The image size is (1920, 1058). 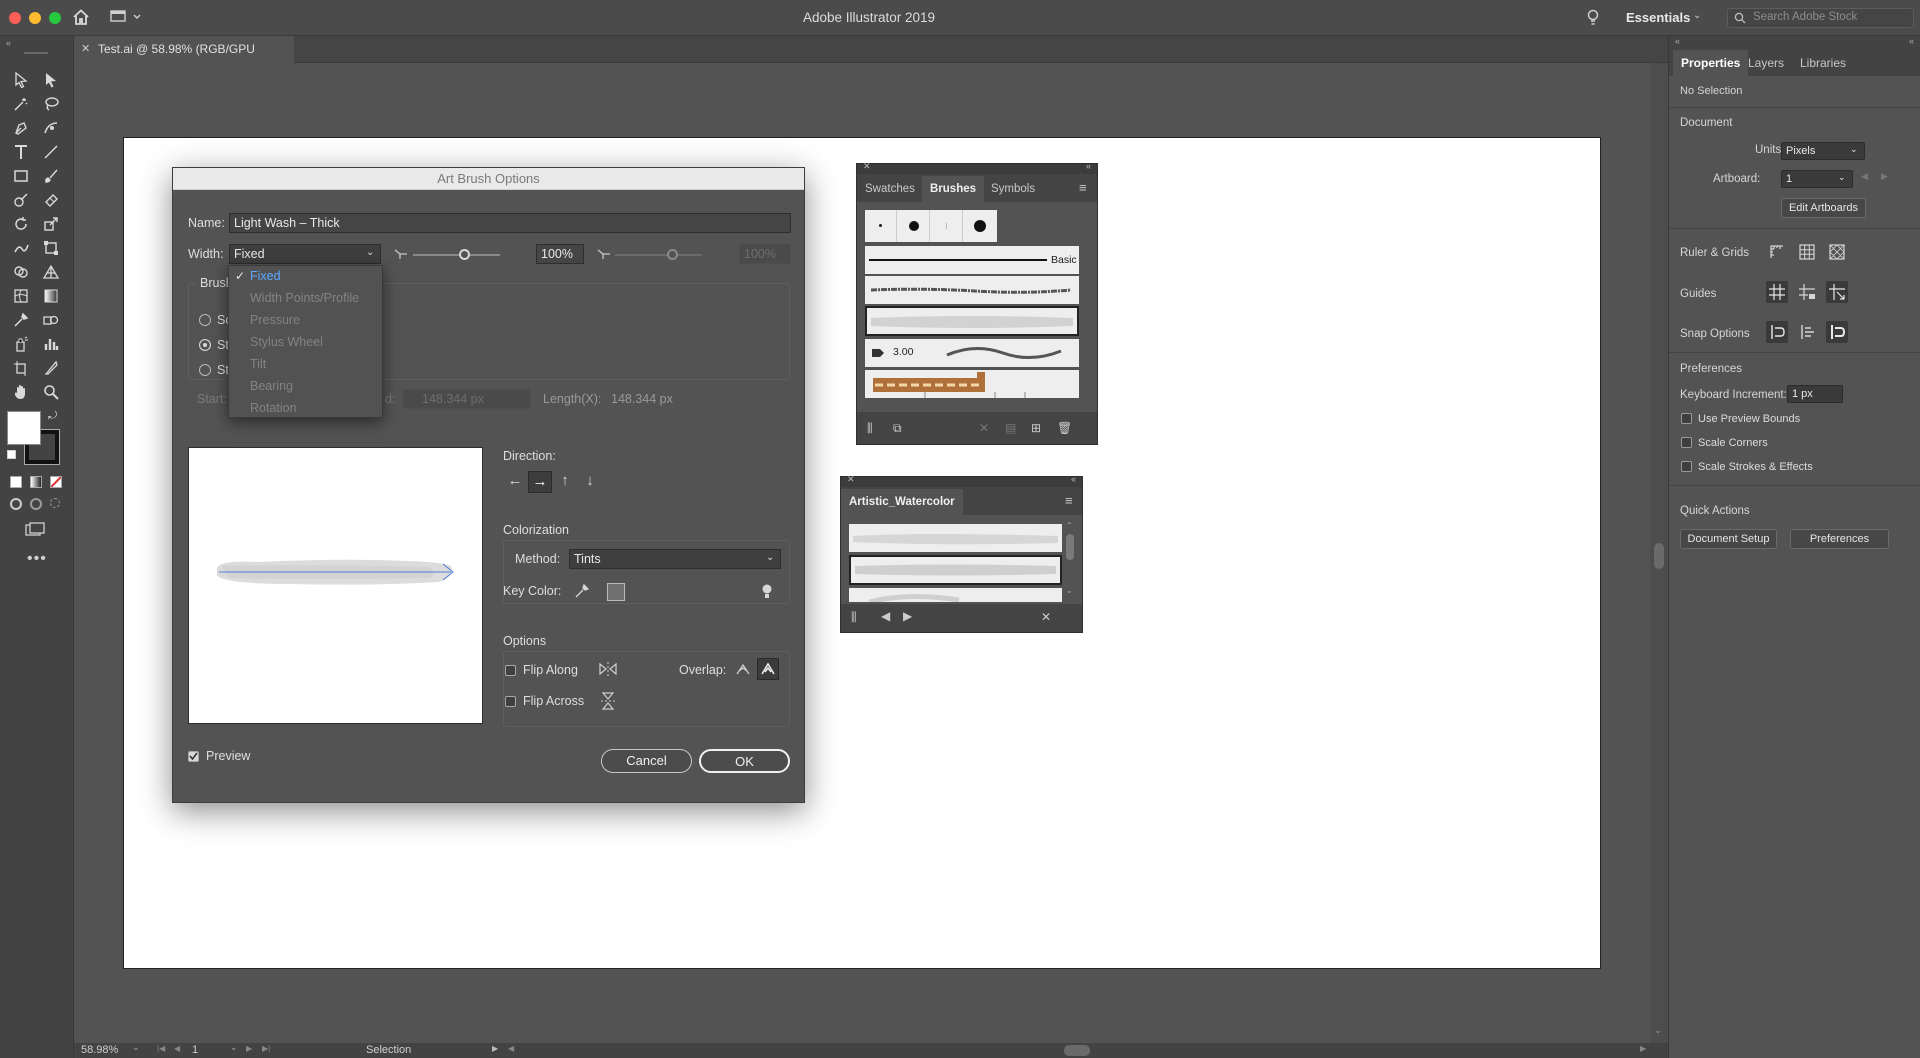 I want to click on eyedropper-icon, so click(x=582, y=591).